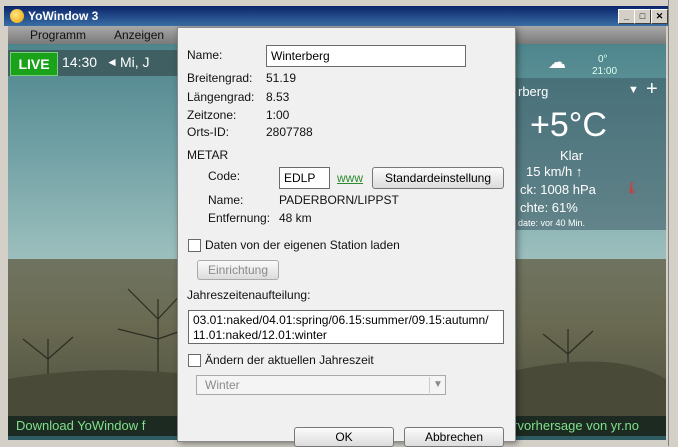  Describe the element at coordinates (642, 16) in the screenshot. I see `maximize-button: □` at that location.